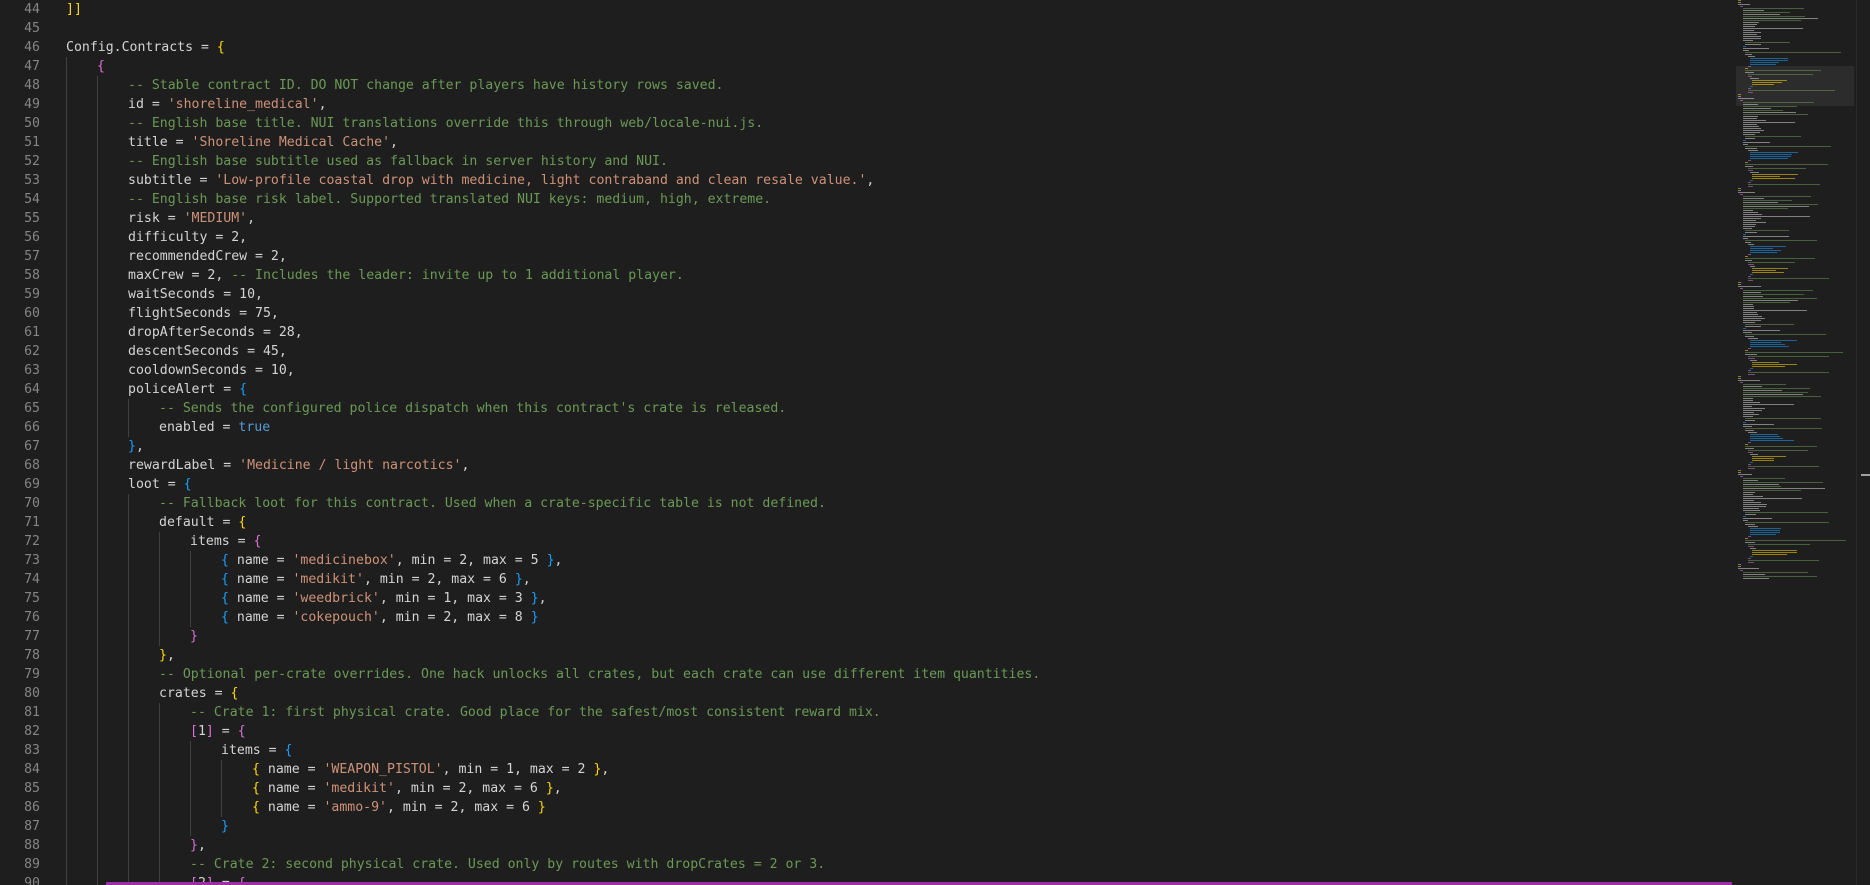 Image resolution: width=1870 pixels, height=885 pixels. I want to click on code-line: enabled = true, so click(214, 427).